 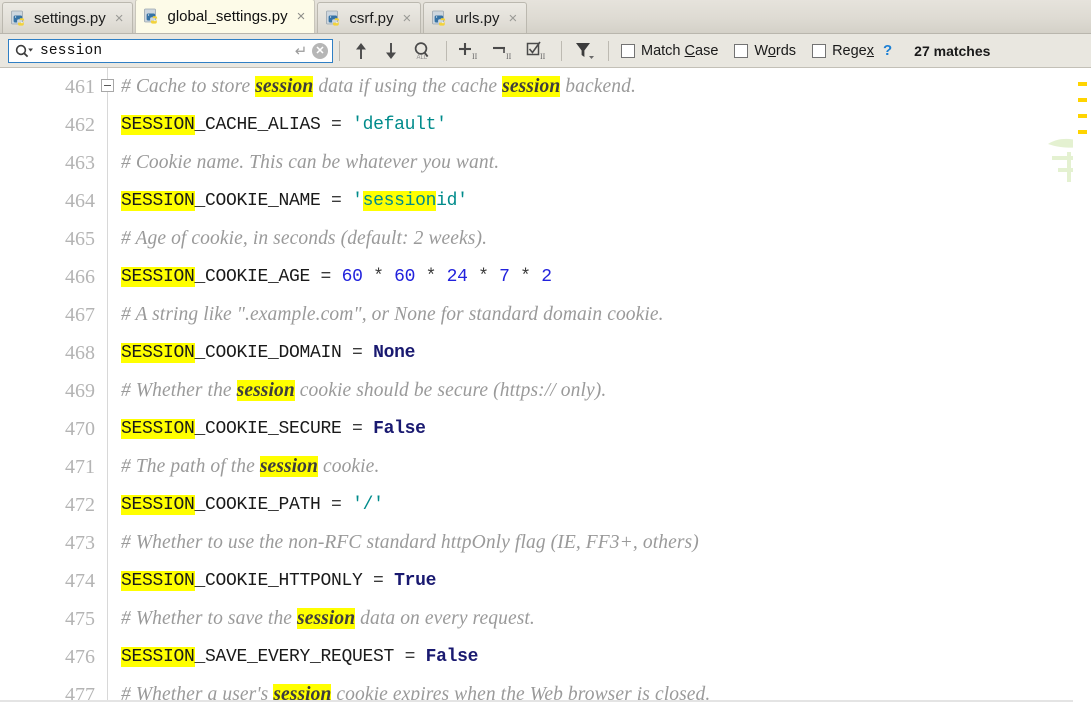 I want to click on checkbox-words, so click(x=741, y=50).